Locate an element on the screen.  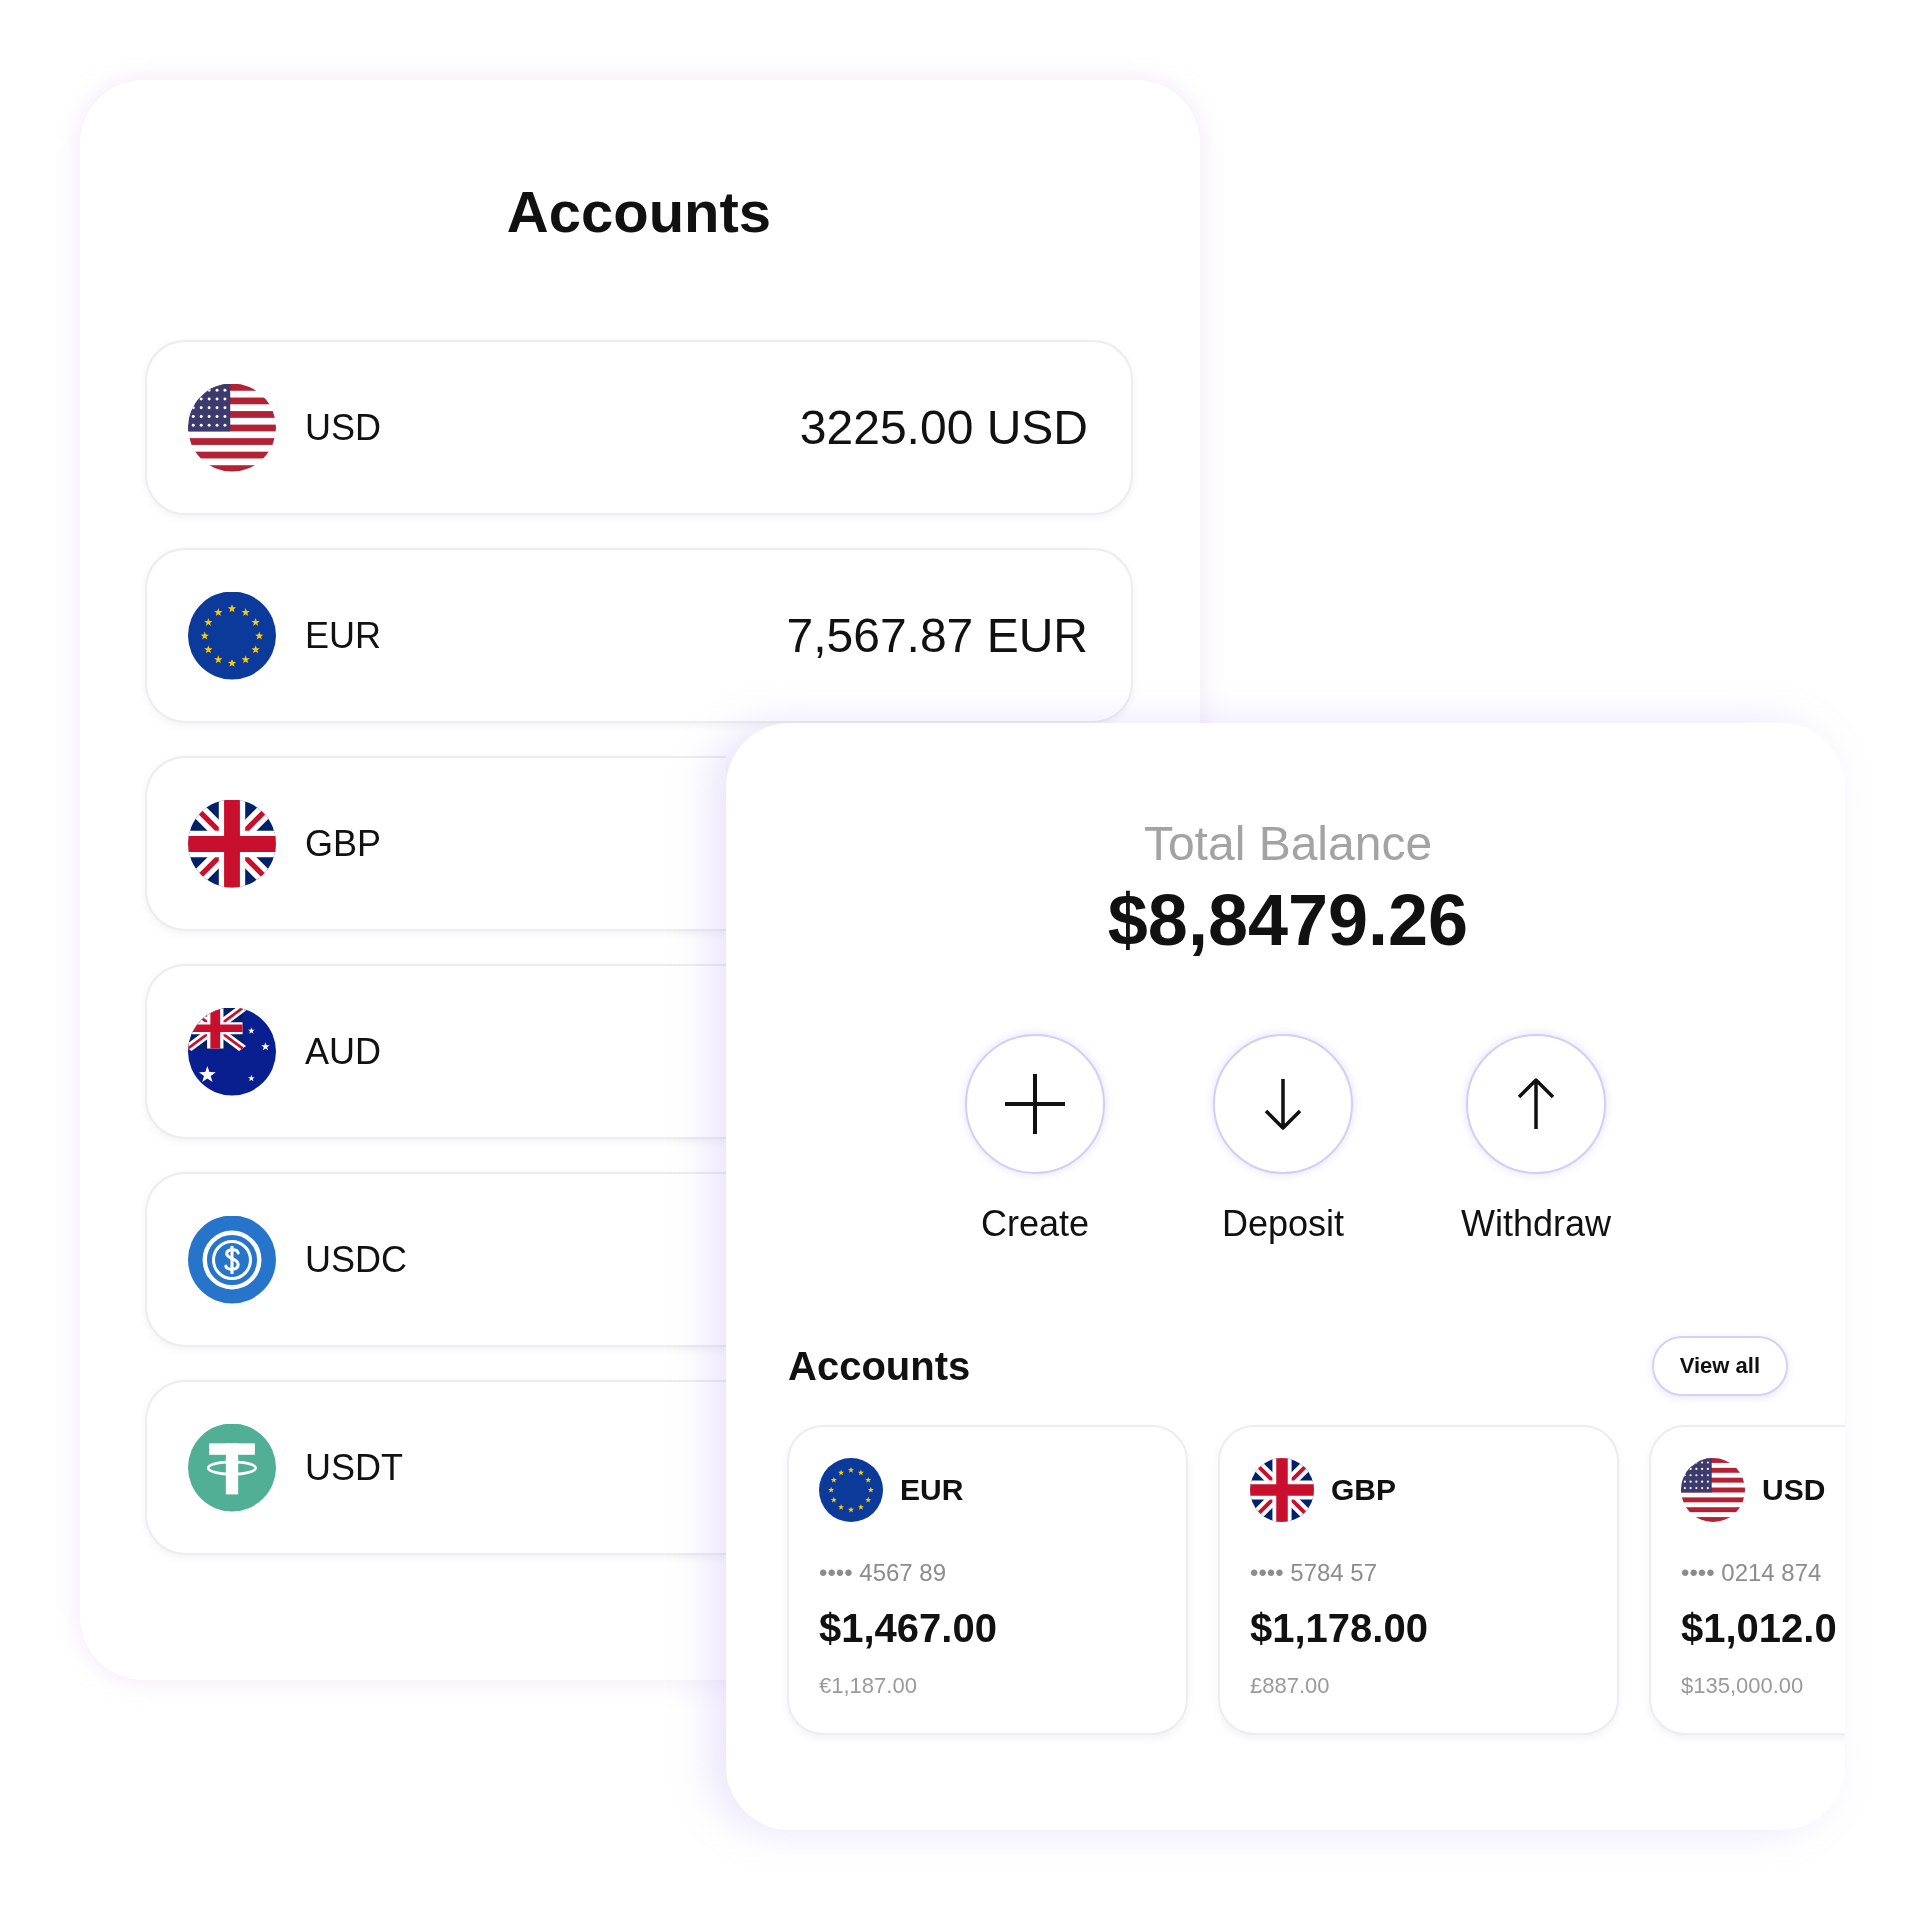
view-all-button: View all is located at coordinates (1719, 1366).